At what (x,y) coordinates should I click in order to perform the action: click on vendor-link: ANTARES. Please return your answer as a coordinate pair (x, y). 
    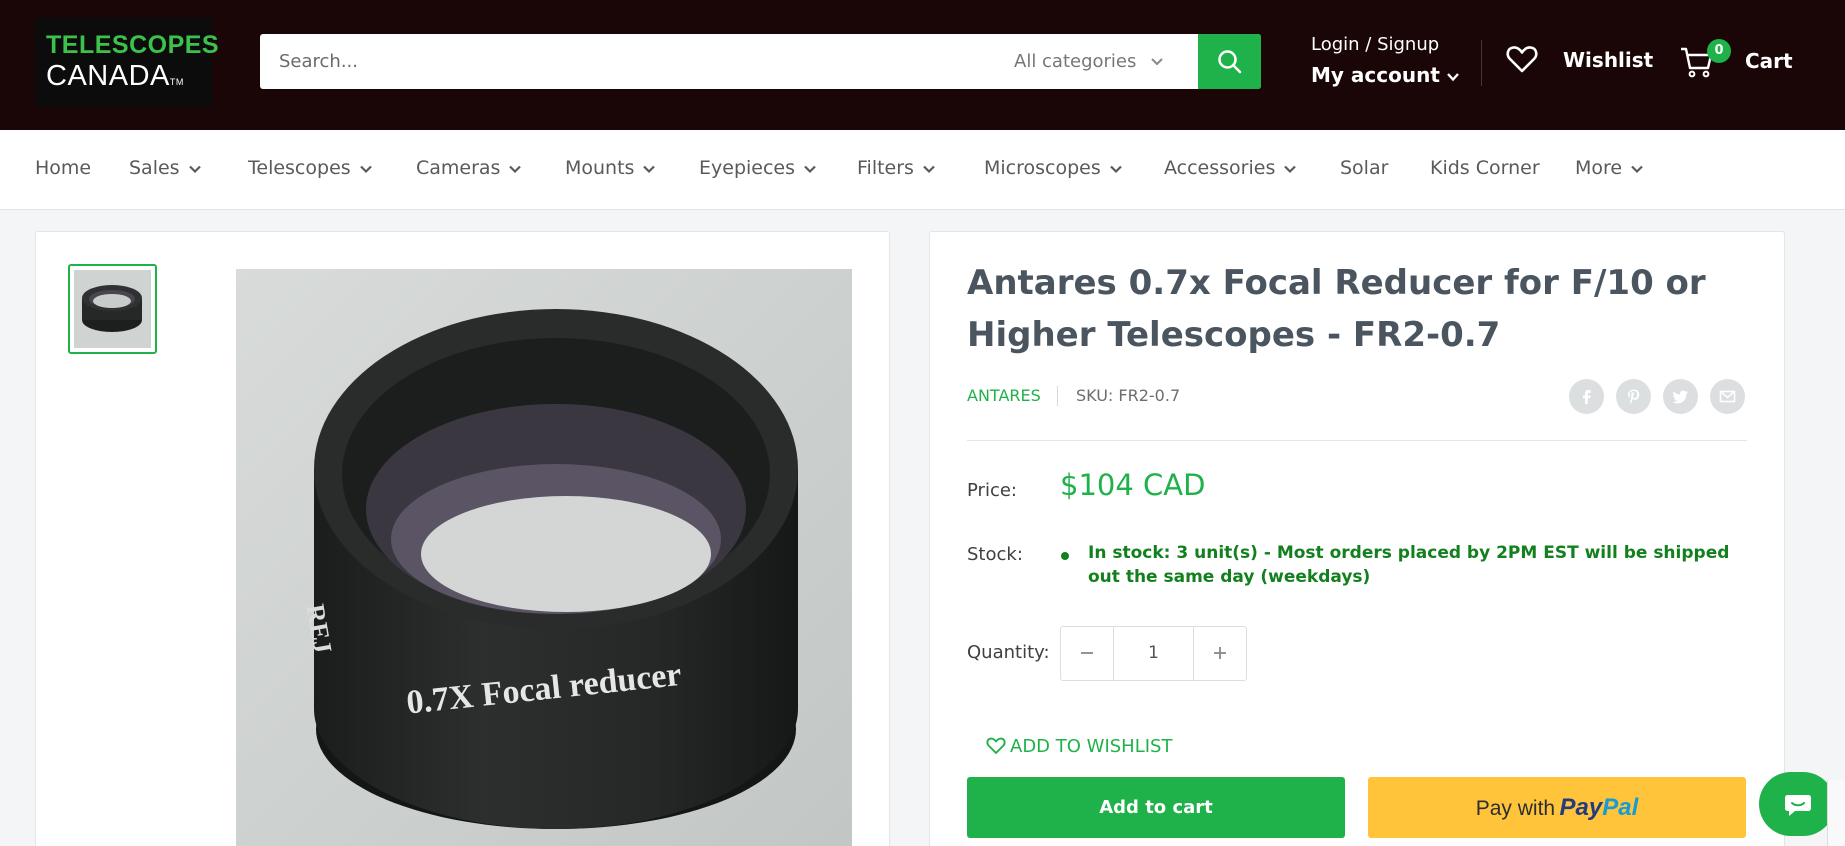
    Looking at the image, I should click on (1004, 395).